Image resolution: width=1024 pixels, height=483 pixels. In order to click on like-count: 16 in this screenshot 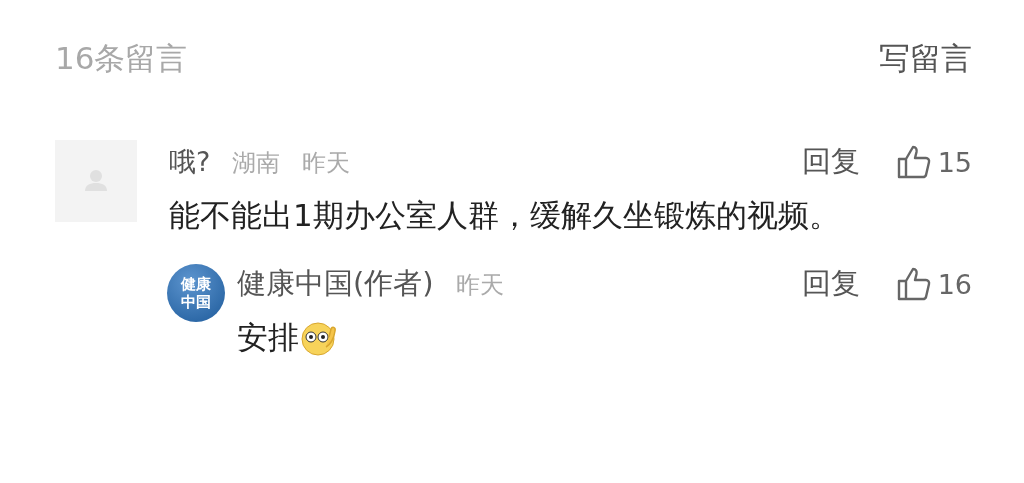, I will do `click(954, 284)`.